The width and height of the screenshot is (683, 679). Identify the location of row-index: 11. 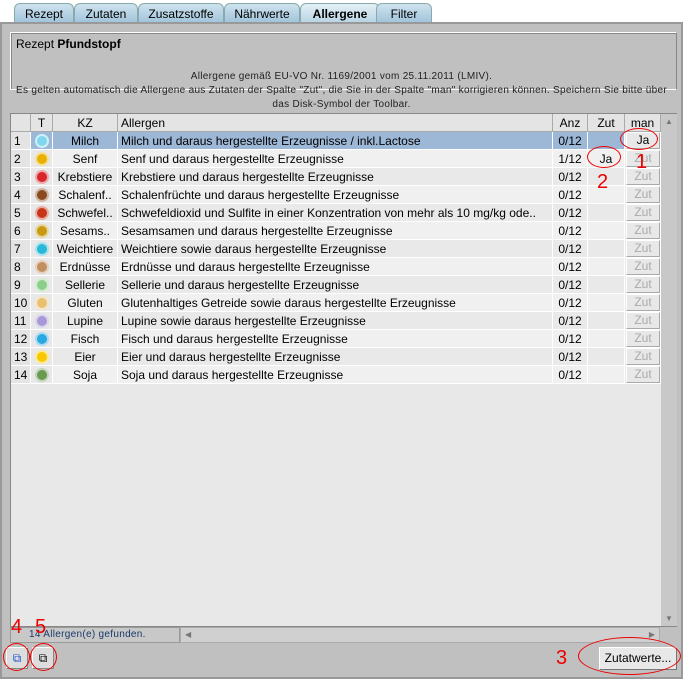
(21, 321).